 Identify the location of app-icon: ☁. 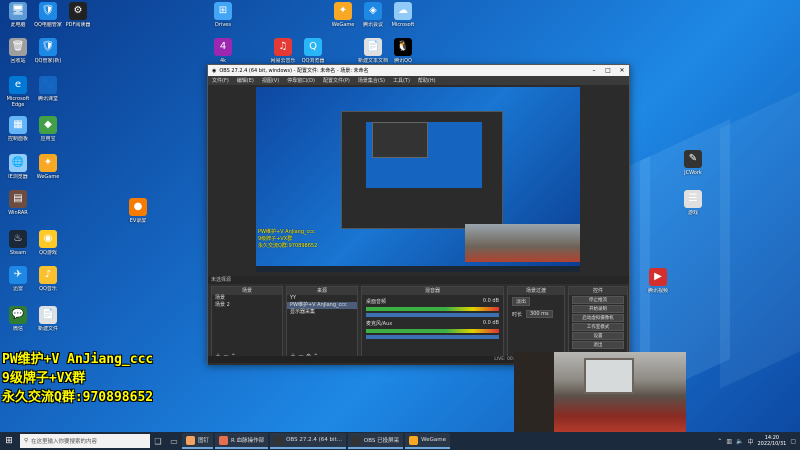
(403, 11).